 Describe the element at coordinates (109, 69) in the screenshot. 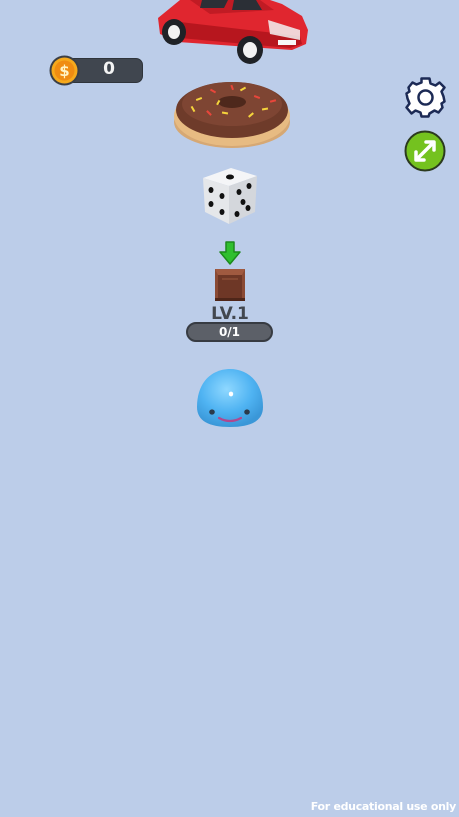

I see `coin-count: 0` at that location.